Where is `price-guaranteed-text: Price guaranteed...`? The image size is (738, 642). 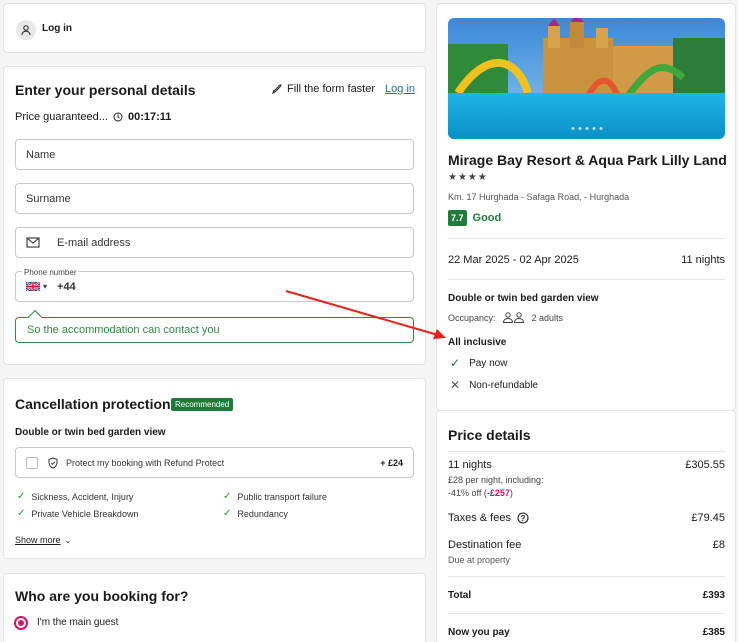
price-guaranteed-text: Price guaranteed... is located at coordinates (61, 117).